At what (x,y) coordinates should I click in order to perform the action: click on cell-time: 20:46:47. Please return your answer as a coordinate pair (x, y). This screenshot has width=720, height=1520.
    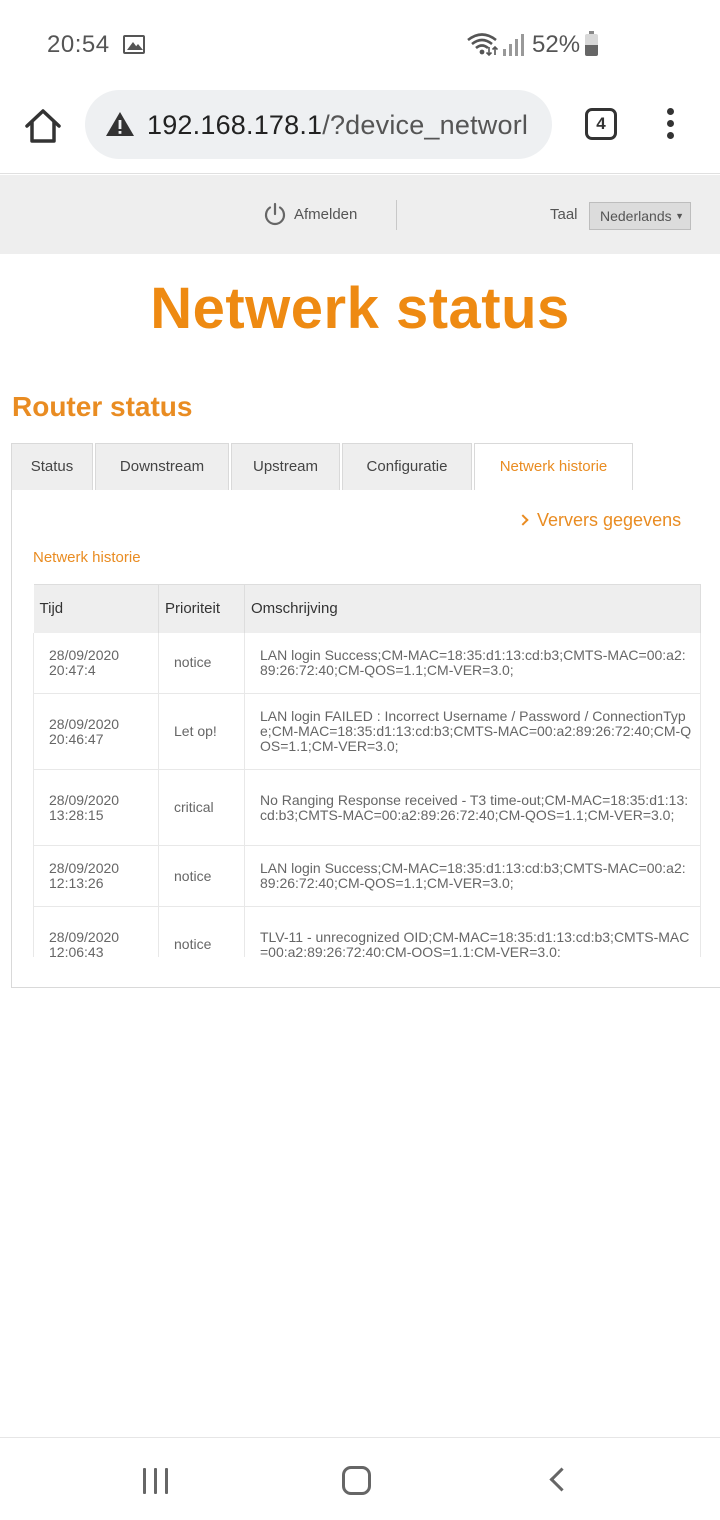
    Looking at the image, I should click on (76, 738).